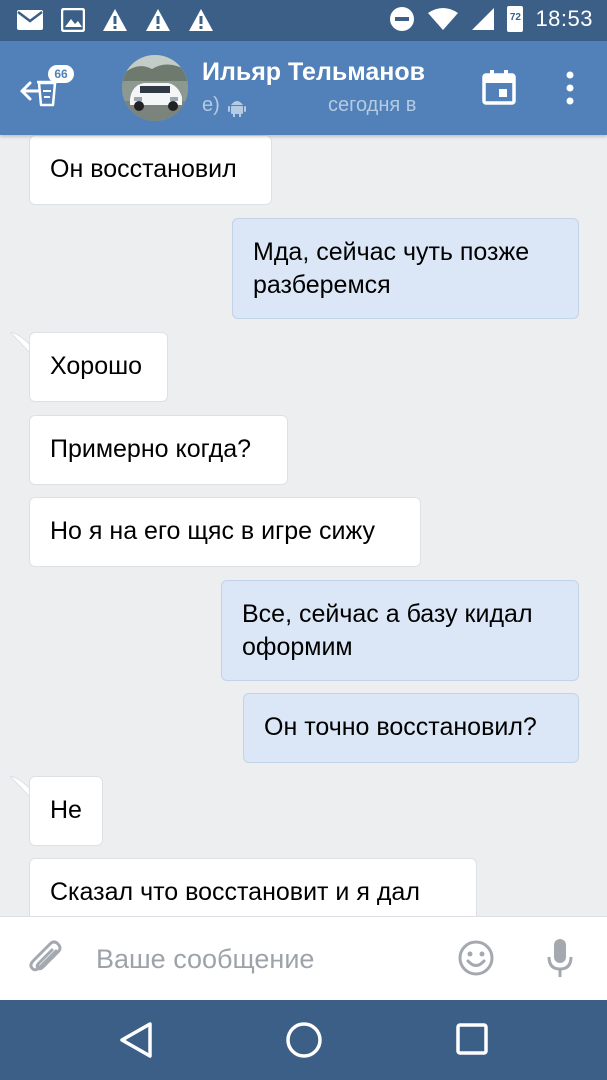 The image size is (607, 1080). I want to click on message-text: Не, so click(66, 810).